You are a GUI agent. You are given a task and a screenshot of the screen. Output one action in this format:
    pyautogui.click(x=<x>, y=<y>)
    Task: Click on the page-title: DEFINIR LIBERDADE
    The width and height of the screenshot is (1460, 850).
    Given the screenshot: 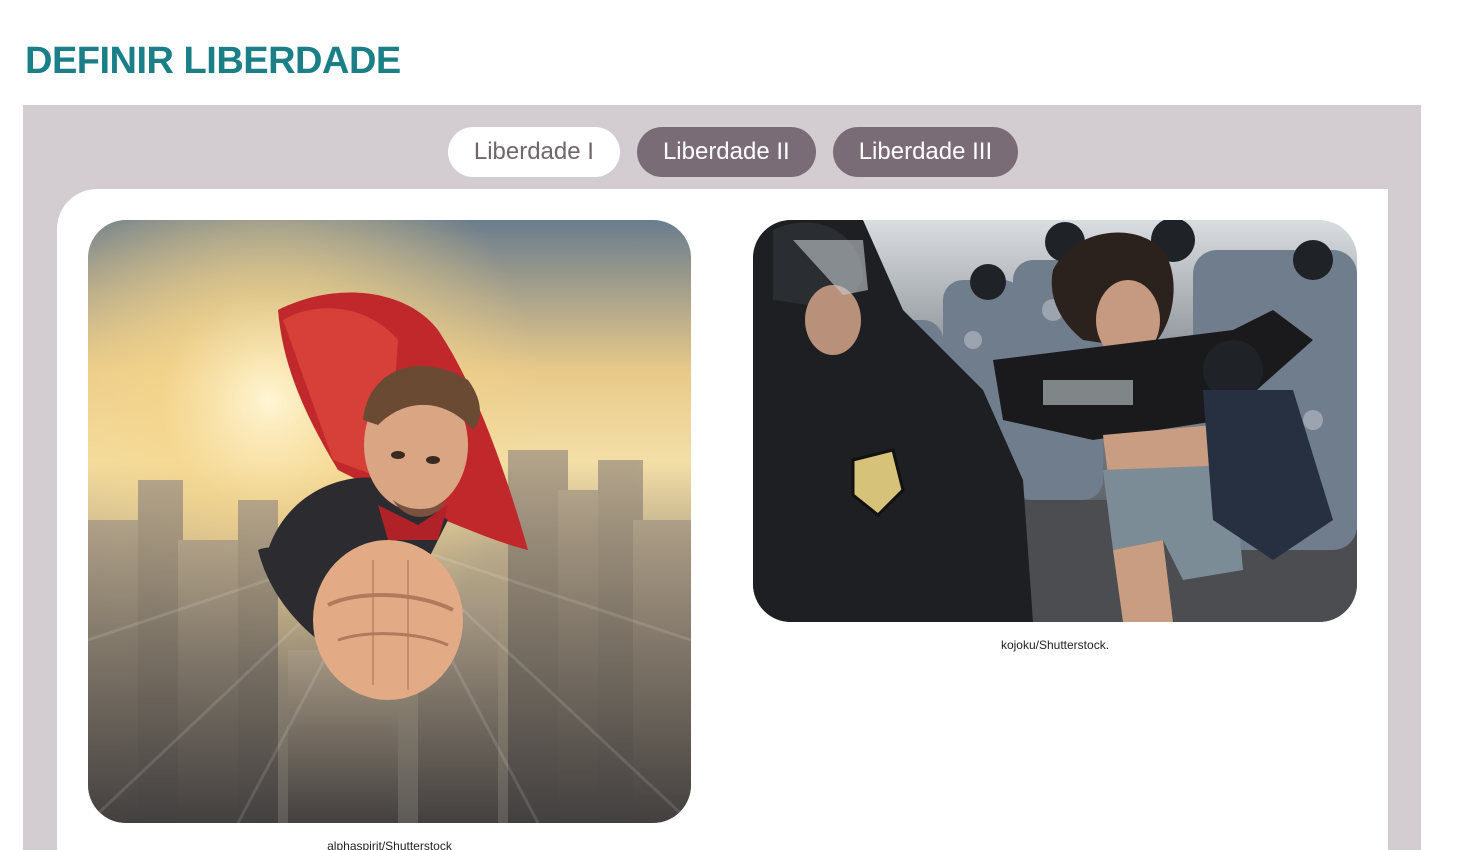 What is the action you would take?
    pyautogui.click(x=213, y=61)
    